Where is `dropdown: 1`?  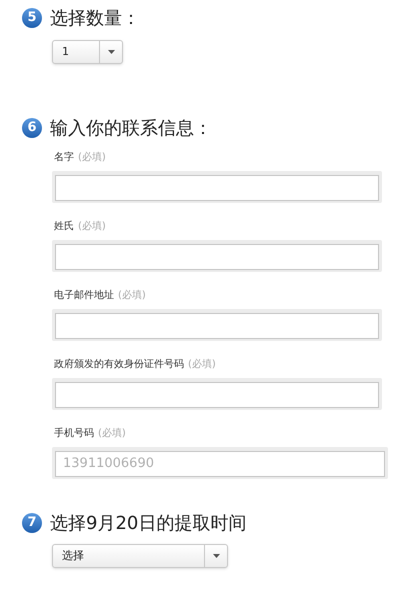 dropdown: 1 is located at coordinates (87, 52).